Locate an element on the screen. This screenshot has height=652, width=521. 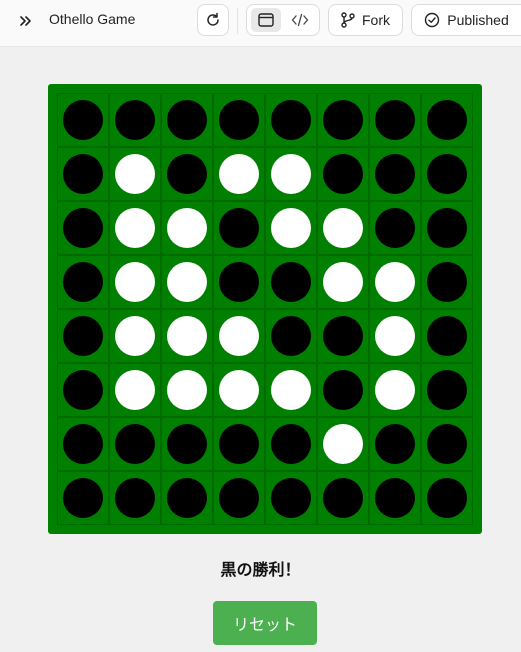
reset-button: リセット is located at coordinates (265, 623).